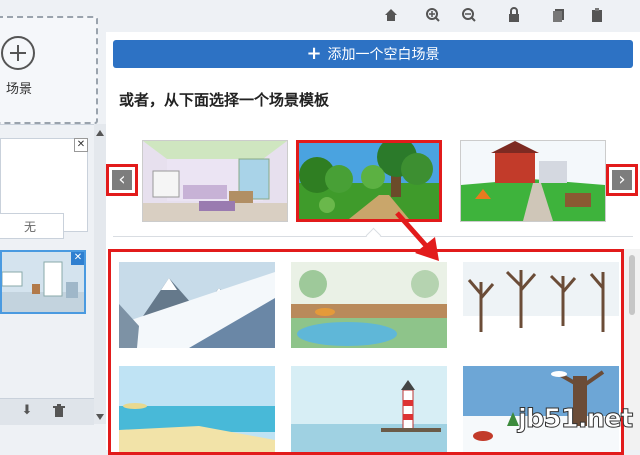 This screenshot has height=455, width=640. I want to click on callout-arrow-icon, so click(417, 236).